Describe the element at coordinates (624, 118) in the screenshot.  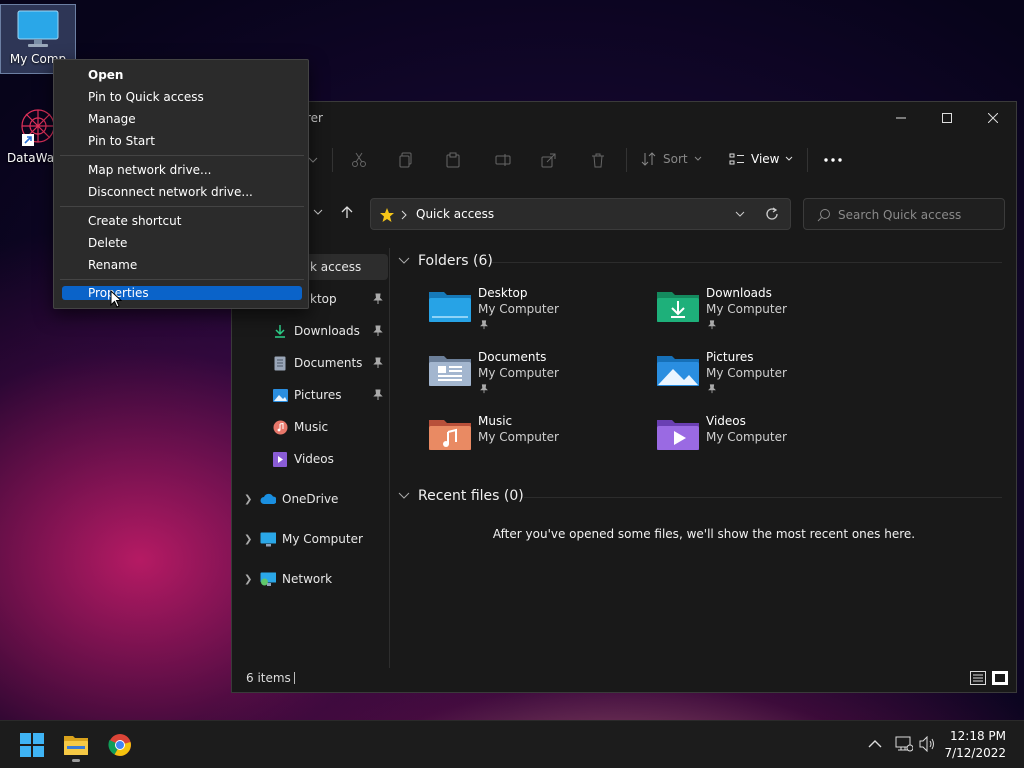
I see `title-bar: rer` at that location.